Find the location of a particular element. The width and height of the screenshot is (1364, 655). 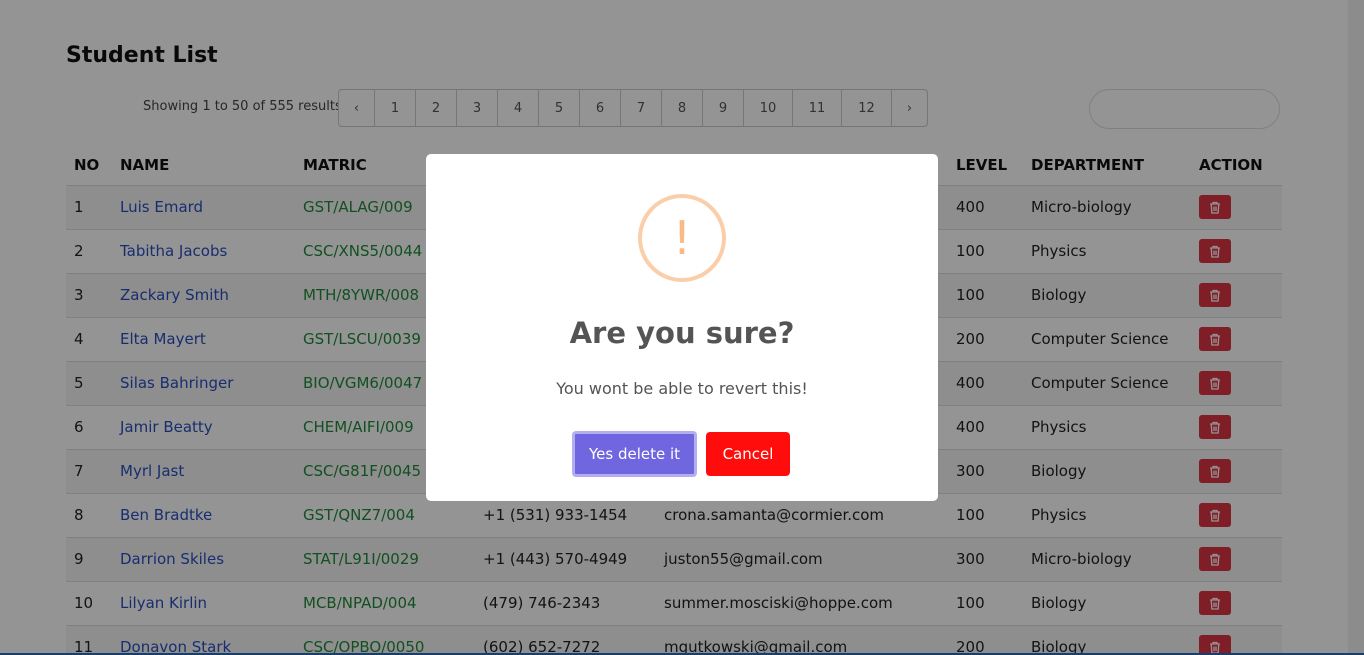

warning-glyph: ! is located at coordinates (682, 238).